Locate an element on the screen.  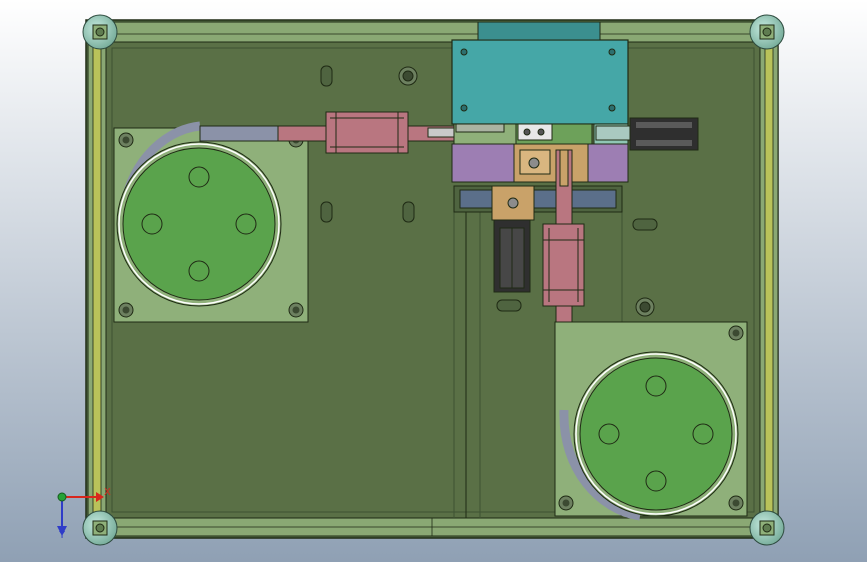
left-turntable is located at coordinates (211, 222).